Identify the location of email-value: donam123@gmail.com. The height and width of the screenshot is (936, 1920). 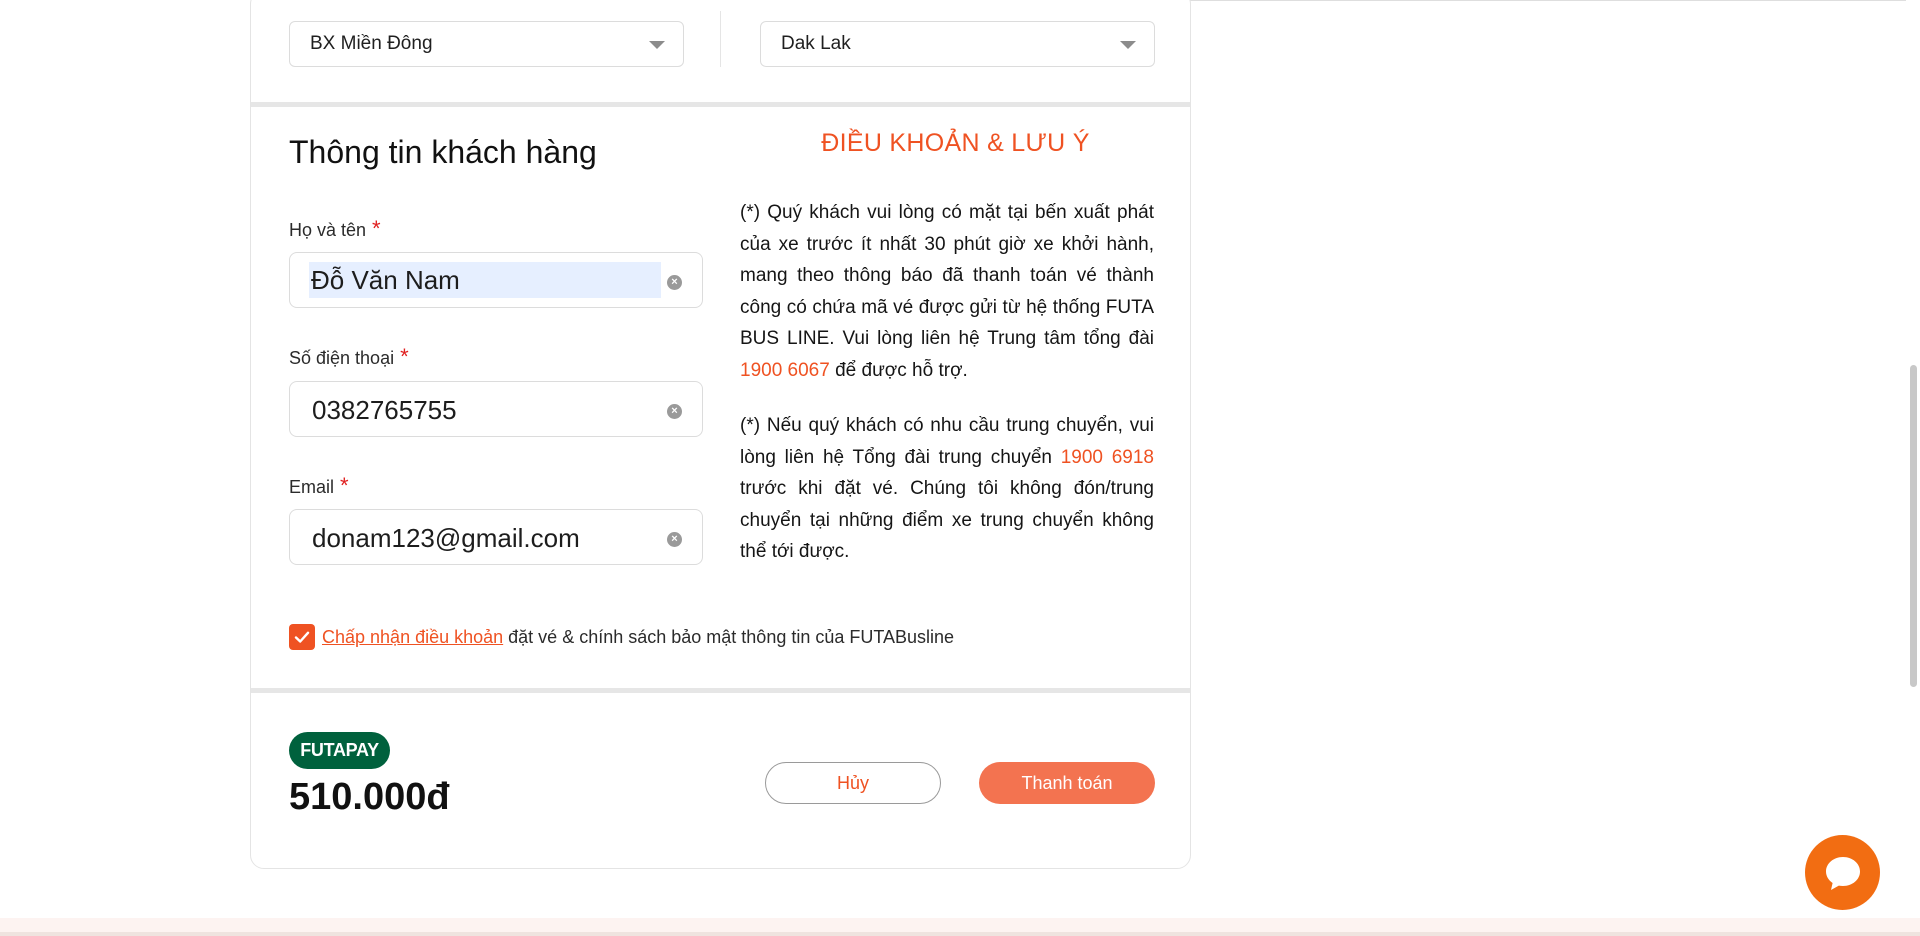
(446, 538).